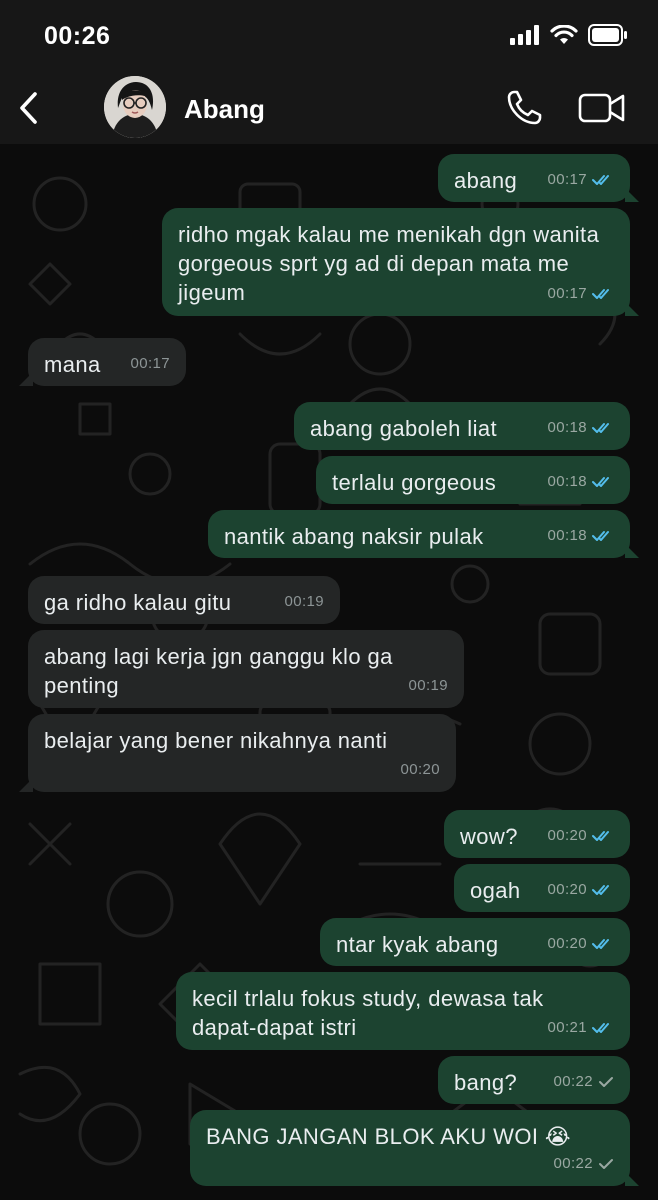 This screenshot has height=1200, width=658. I want to click on message-bubble-outgoing: abang gaboleh liat 00:18, so click(462, 426).